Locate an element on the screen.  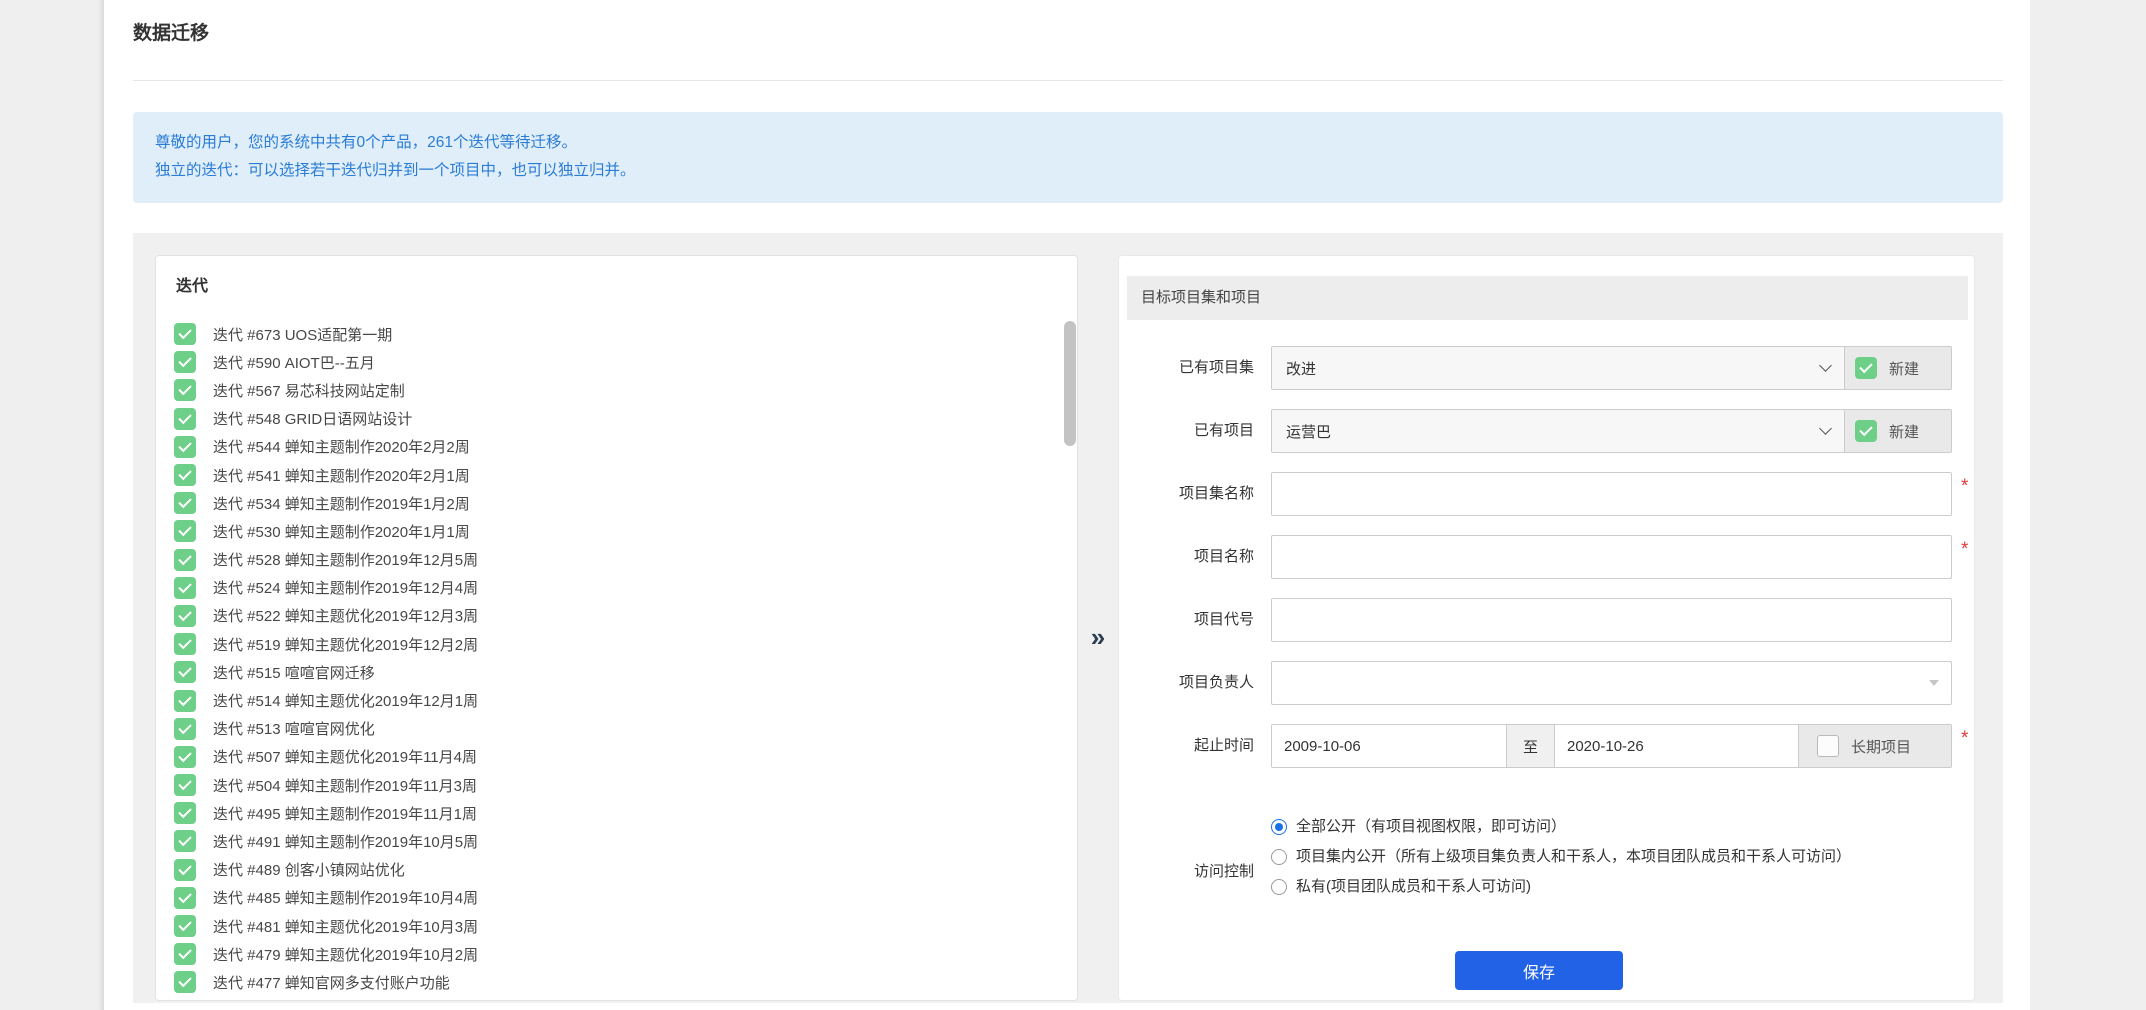
list-item: 迭代 #544 蝉知主题制作2020年2月2周 is located at coordinates (616, 447).